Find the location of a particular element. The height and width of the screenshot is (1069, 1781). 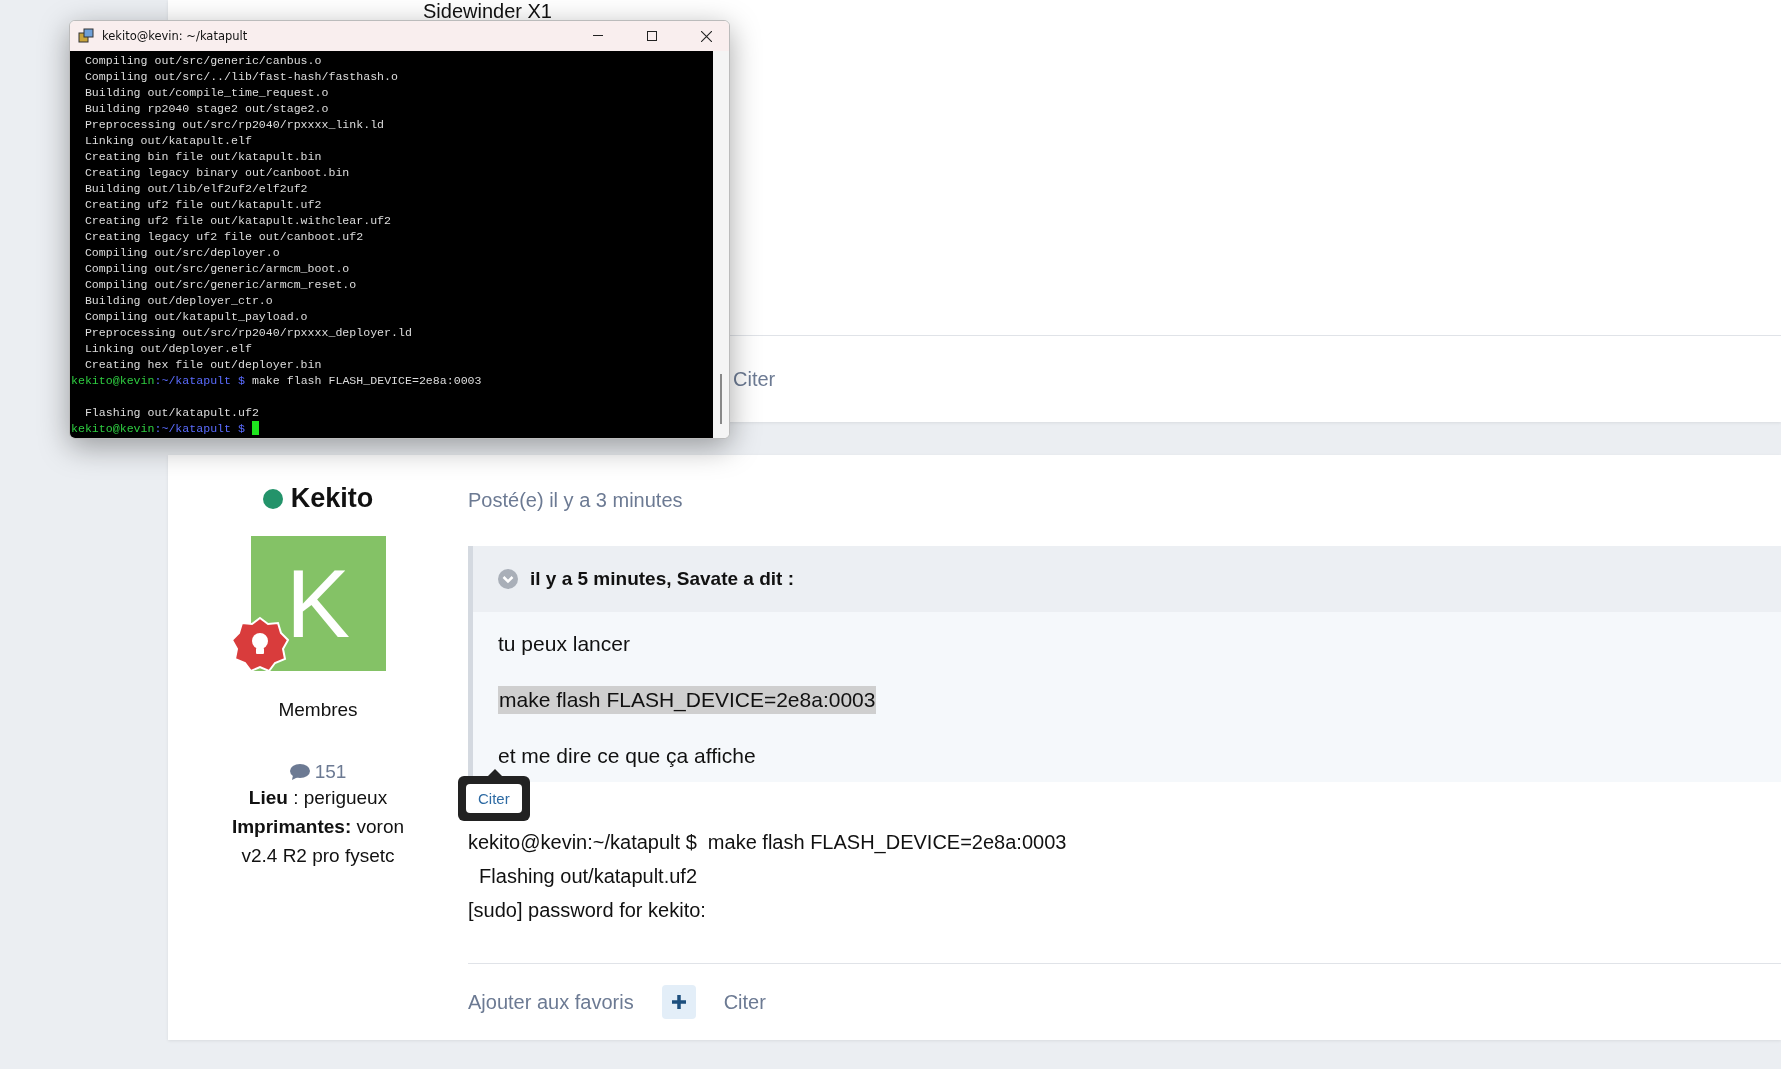

terminal-output: Compiling out/src/deployer.o is located at coordinates (182, 253).